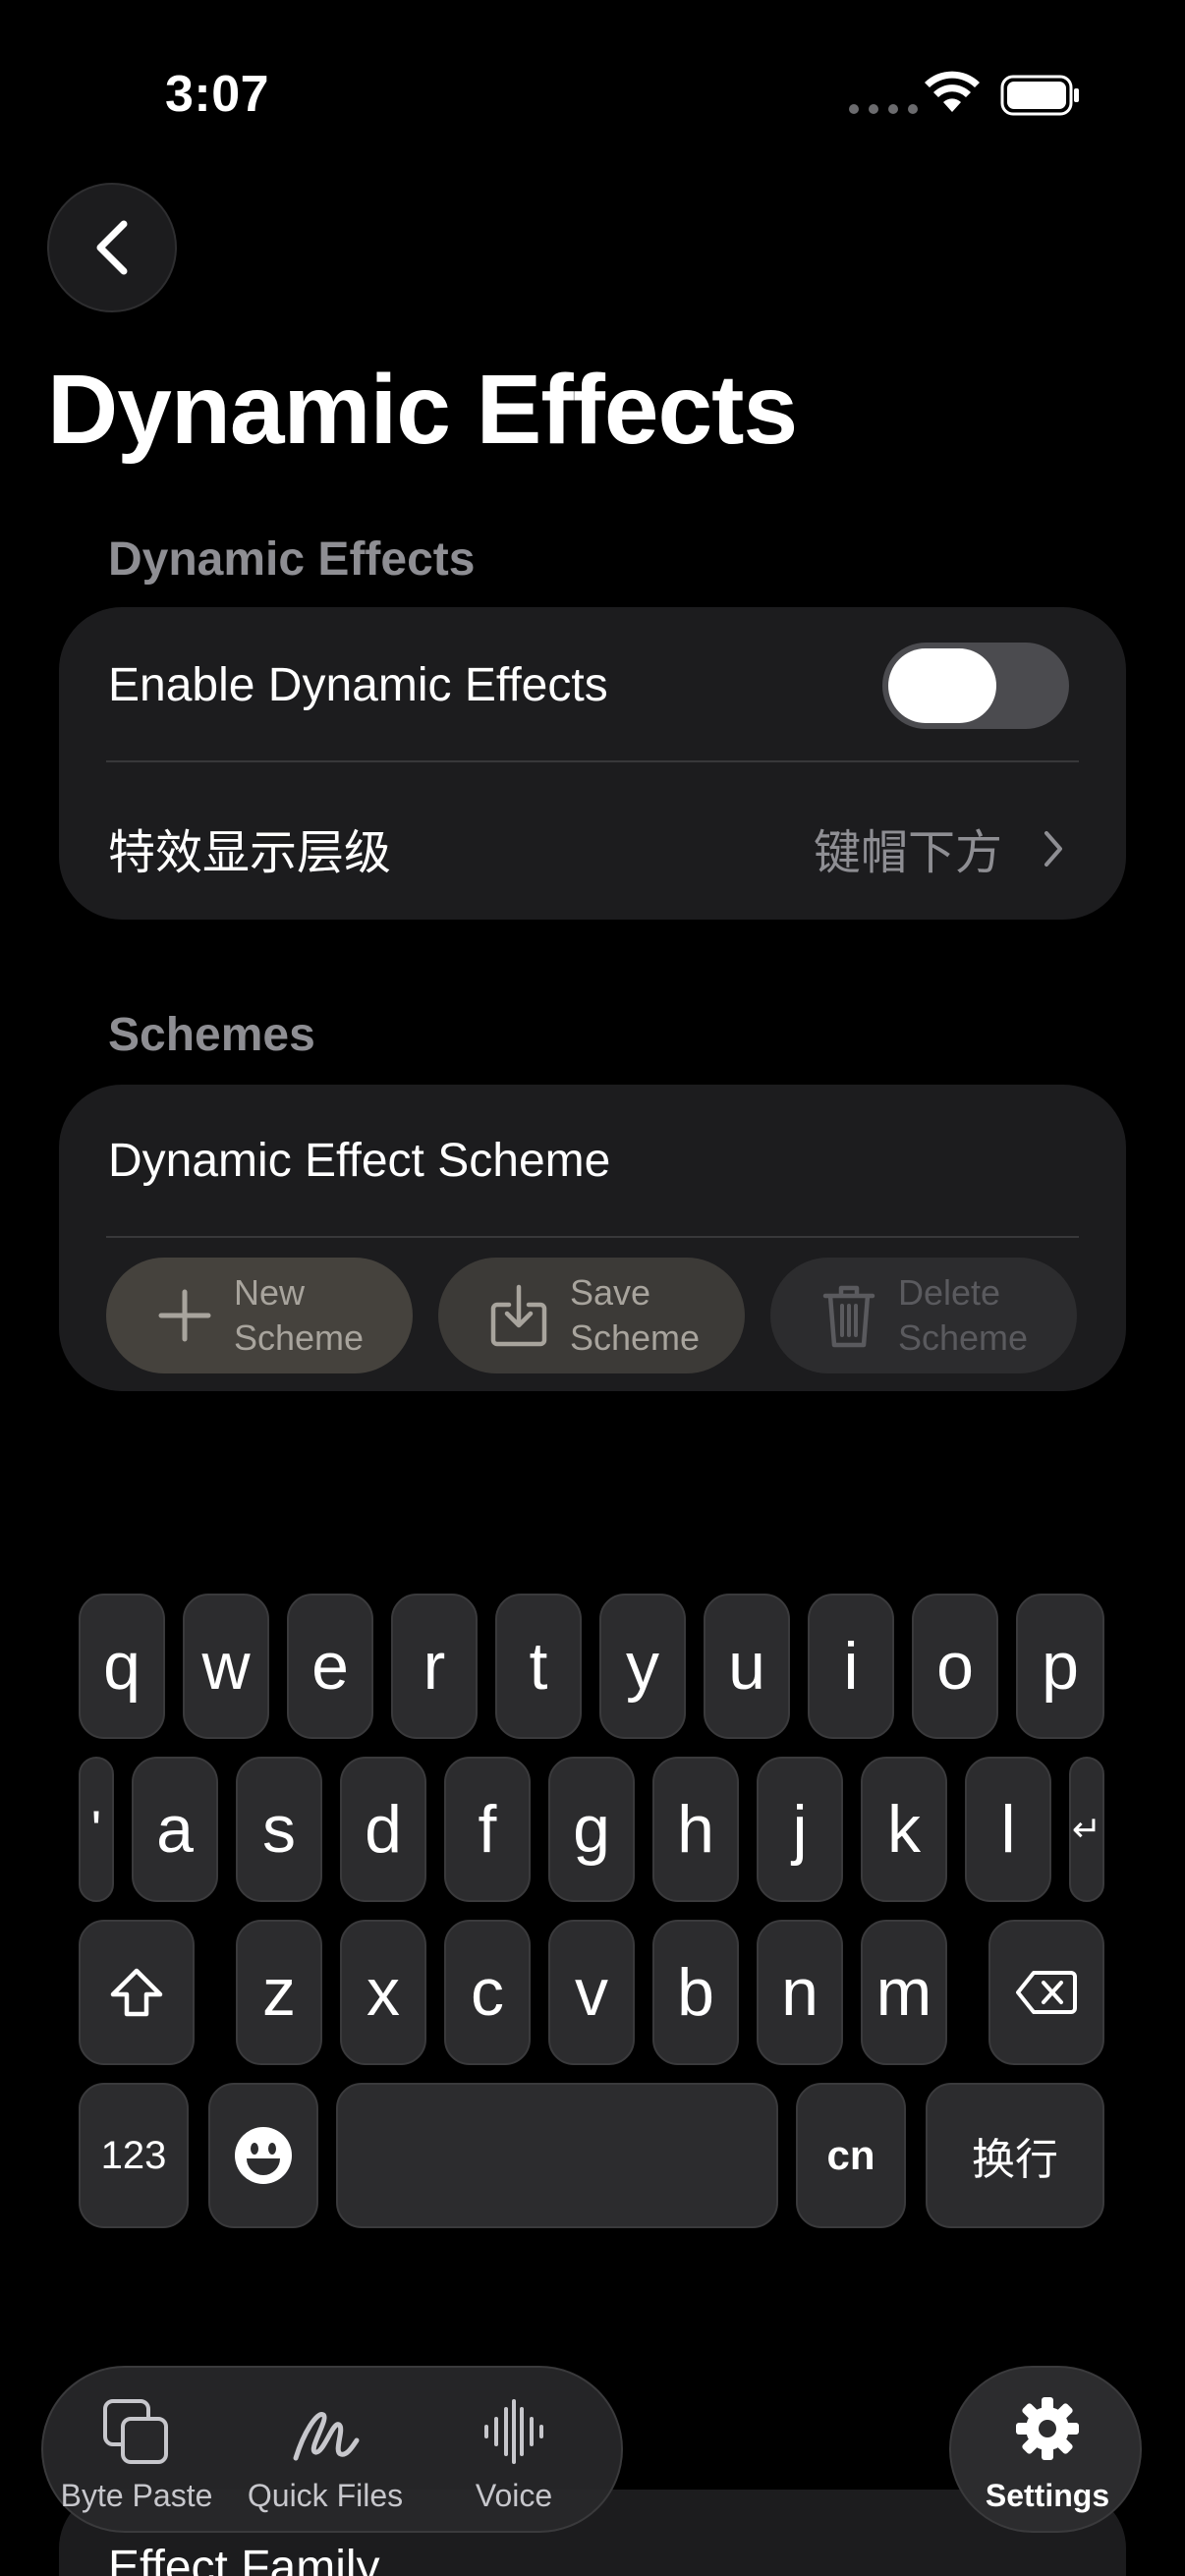  I want to click on numbers-key: 123, so click(134, 2155).